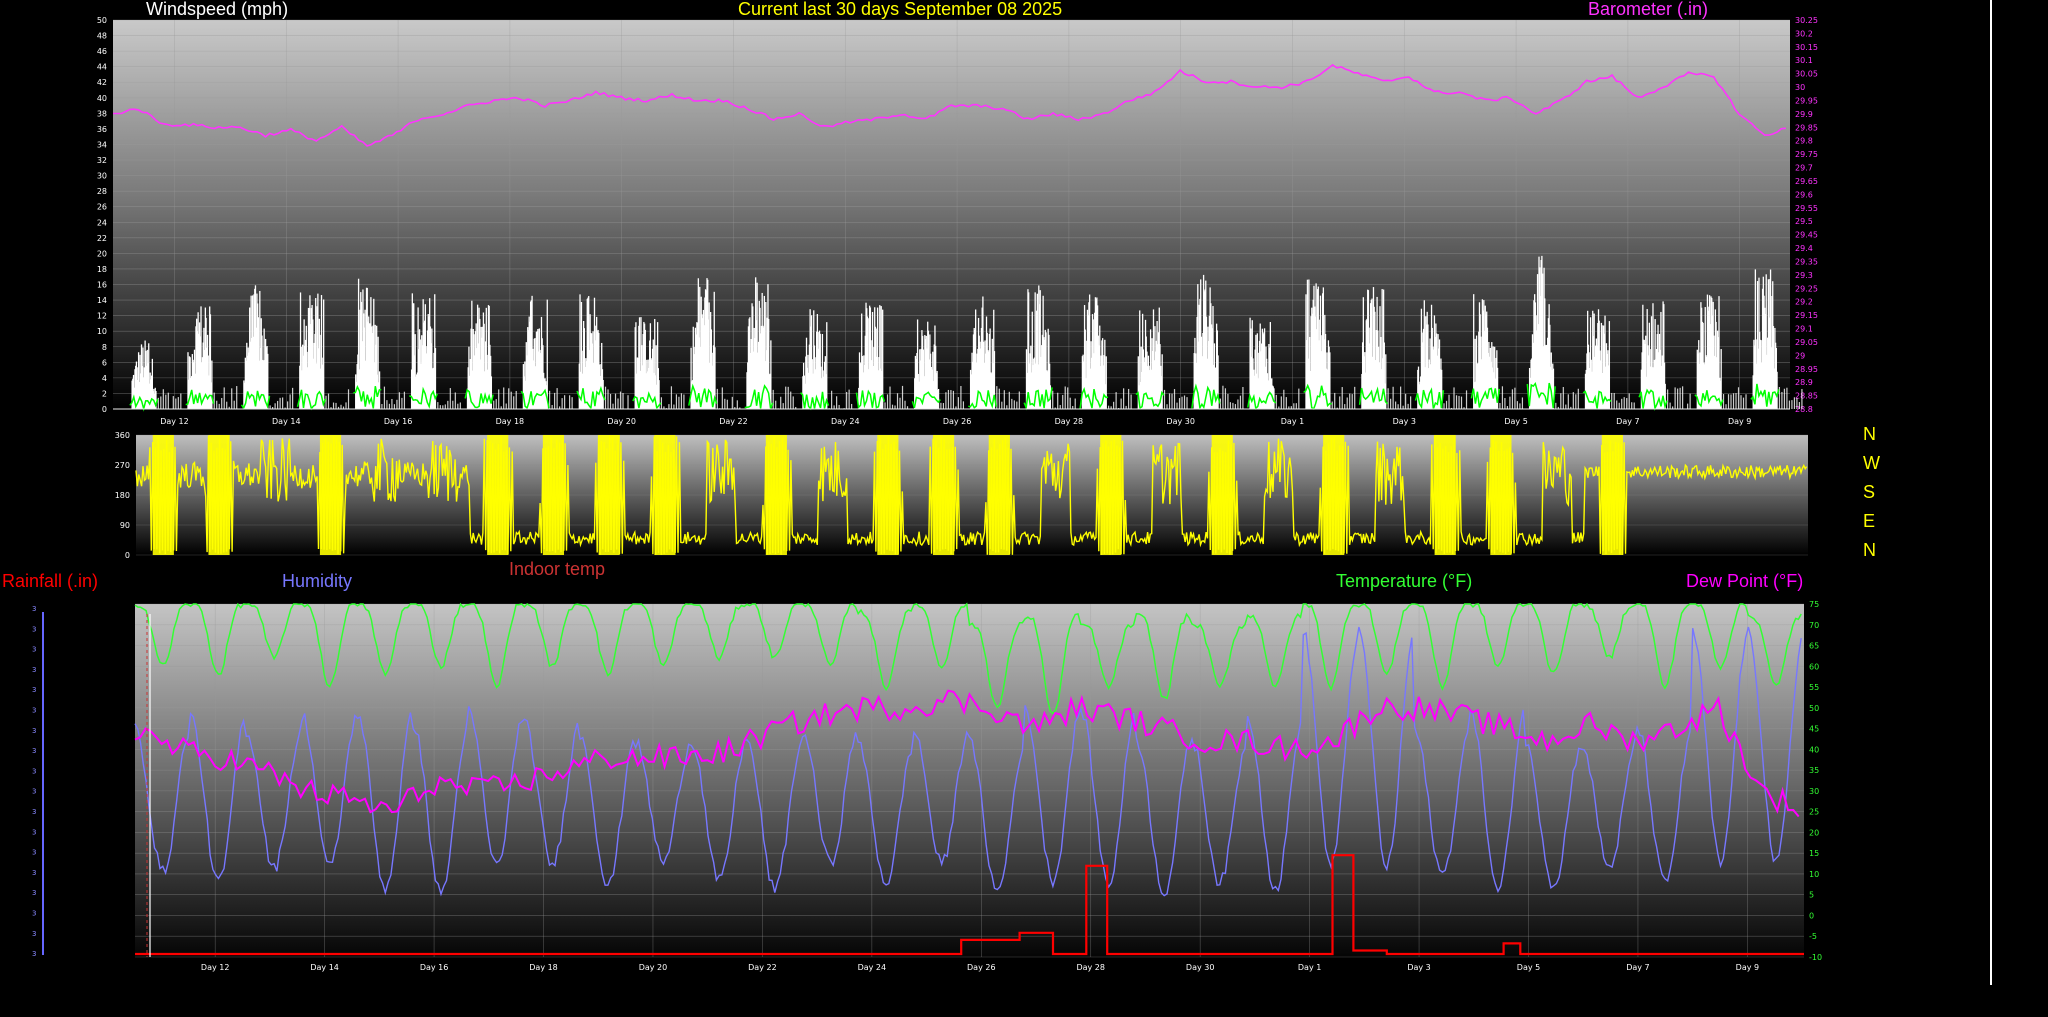 Image resolution: width=2048 pixels, height=1017 pixels. What do you see at coordinates (543, 967) in the screenshot?
I see `temperature-x-tick-label: Day 18` at bounding box center [543, 967].